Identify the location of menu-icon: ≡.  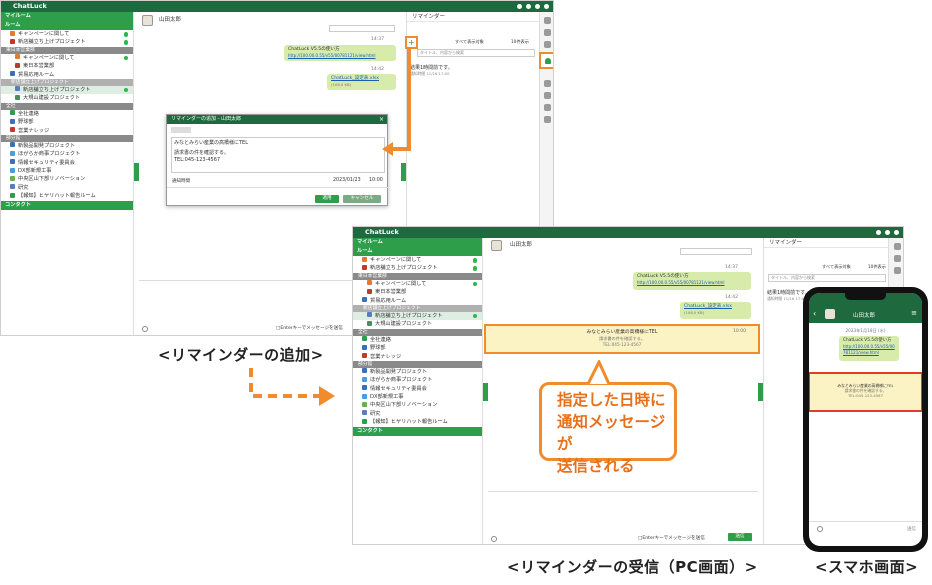
(914, 313).